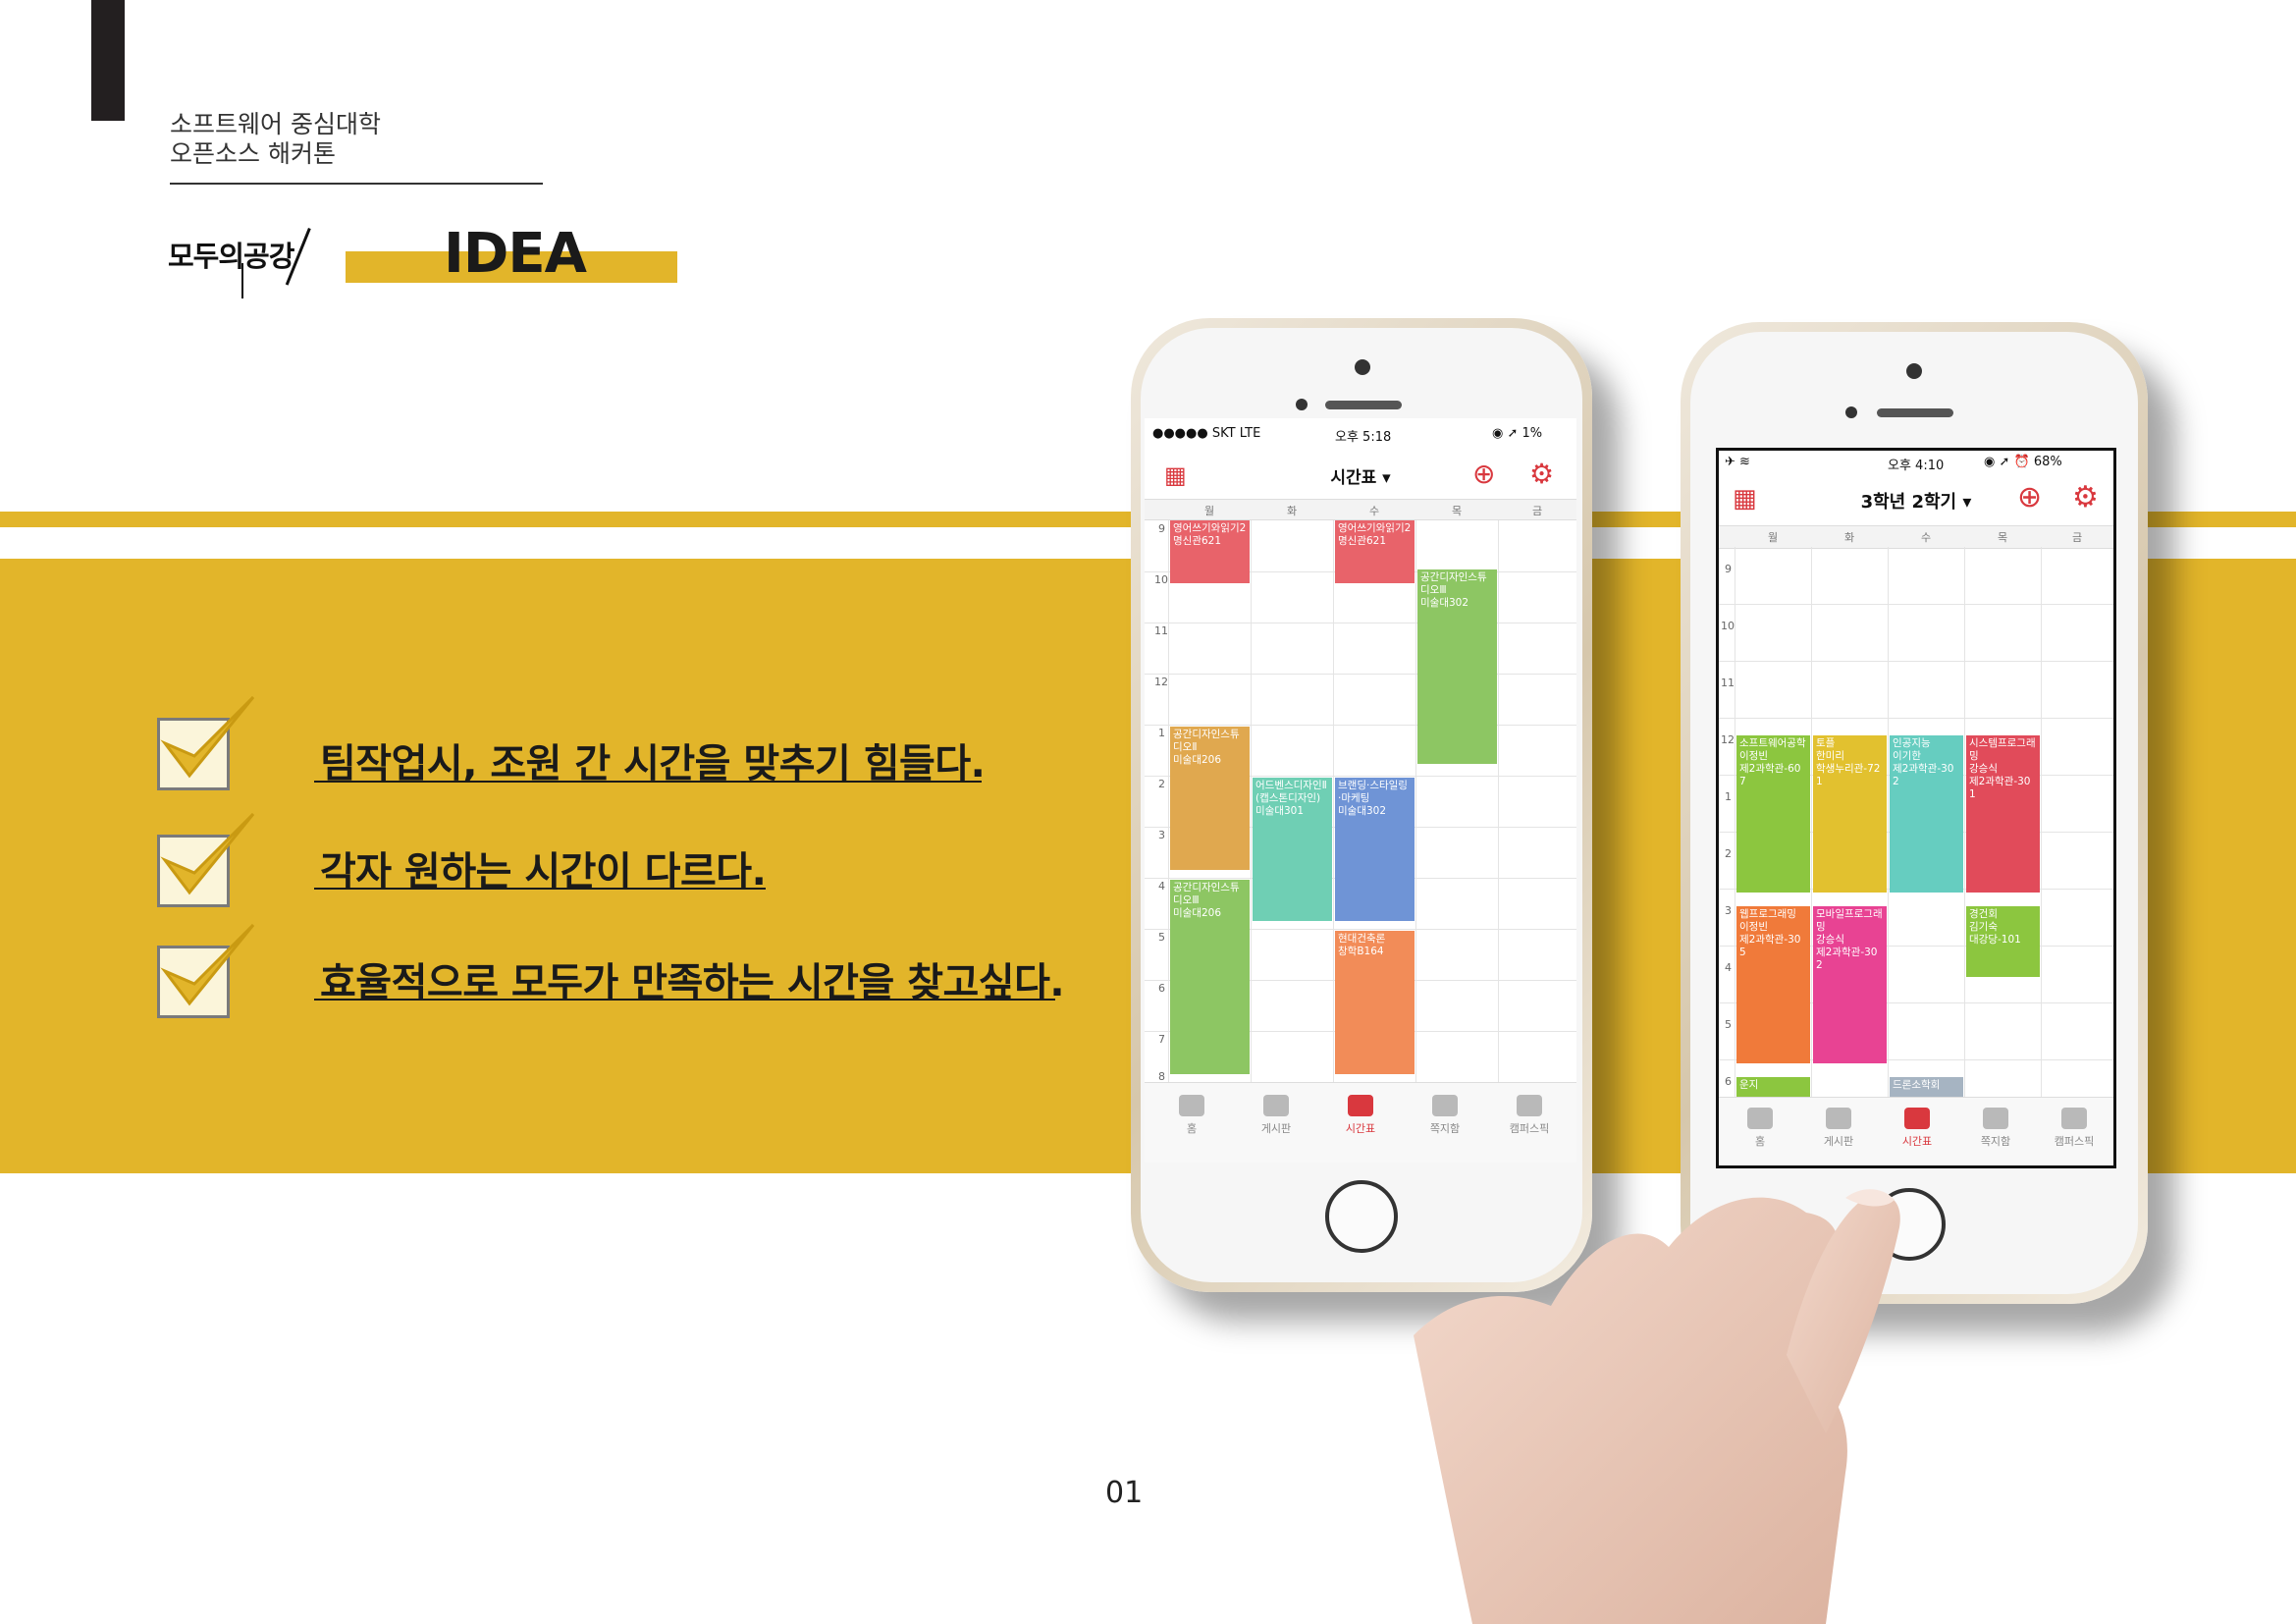 This screenshot has height=1624, width=2296. What do you see at coordinates (1773, 984) in the screenshot?
I see `class-block: 웹프로그래밍 이정빈 제2과학관-30 5` at bounding box center [1773, 984].